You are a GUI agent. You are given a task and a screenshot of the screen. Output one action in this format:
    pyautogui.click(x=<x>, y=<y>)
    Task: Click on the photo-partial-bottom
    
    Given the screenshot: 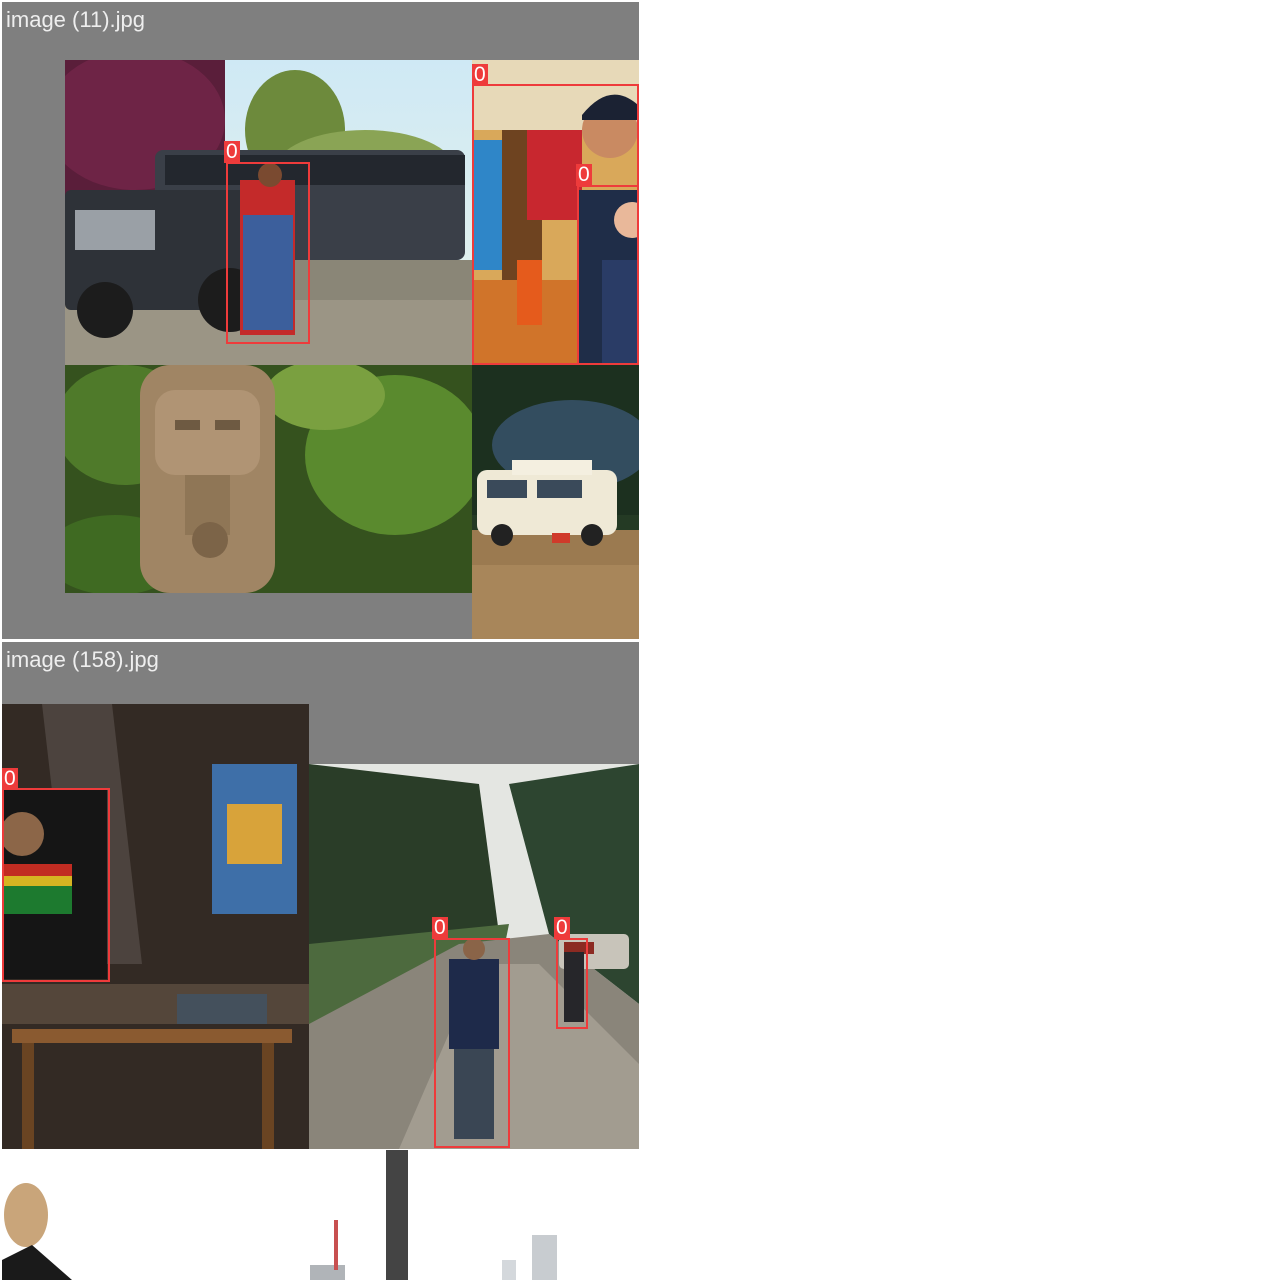 What is the action you would take?
    pyautogui.click(x=320, y=1215)
    